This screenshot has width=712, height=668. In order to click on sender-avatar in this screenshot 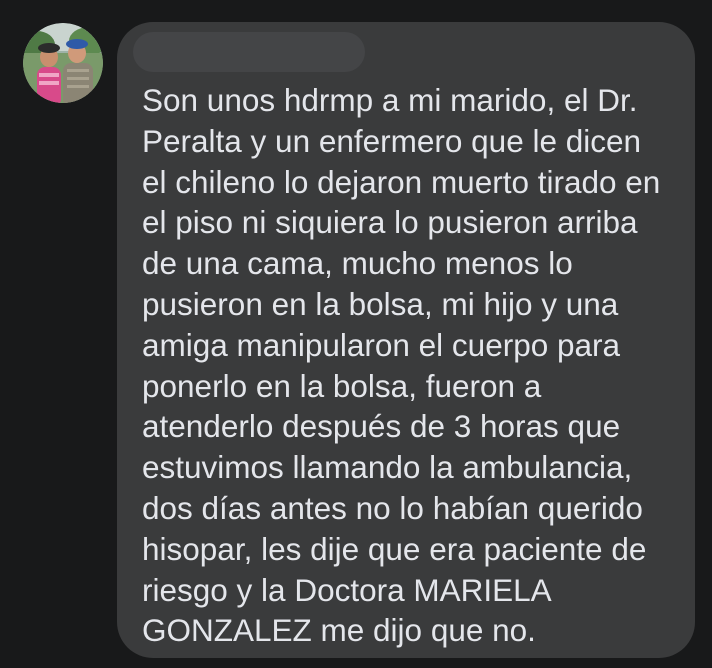, I will do `click(63, 63)`.